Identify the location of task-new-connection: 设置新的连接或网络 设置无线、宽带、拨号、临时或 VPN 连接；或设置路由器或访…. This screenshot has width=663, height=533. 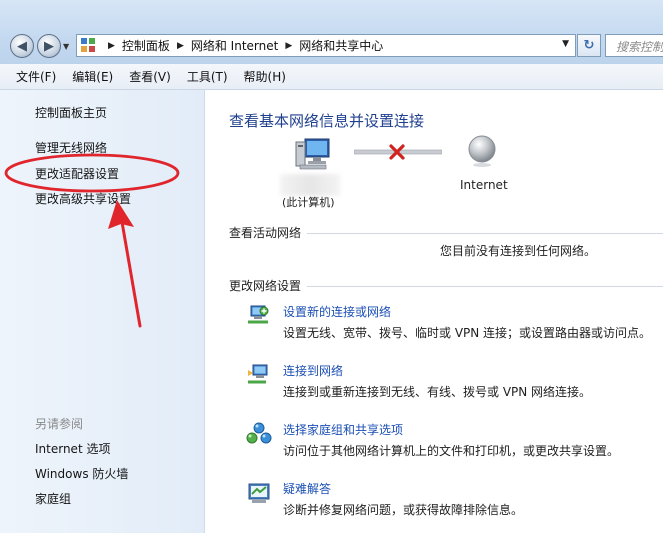
(454, 325).